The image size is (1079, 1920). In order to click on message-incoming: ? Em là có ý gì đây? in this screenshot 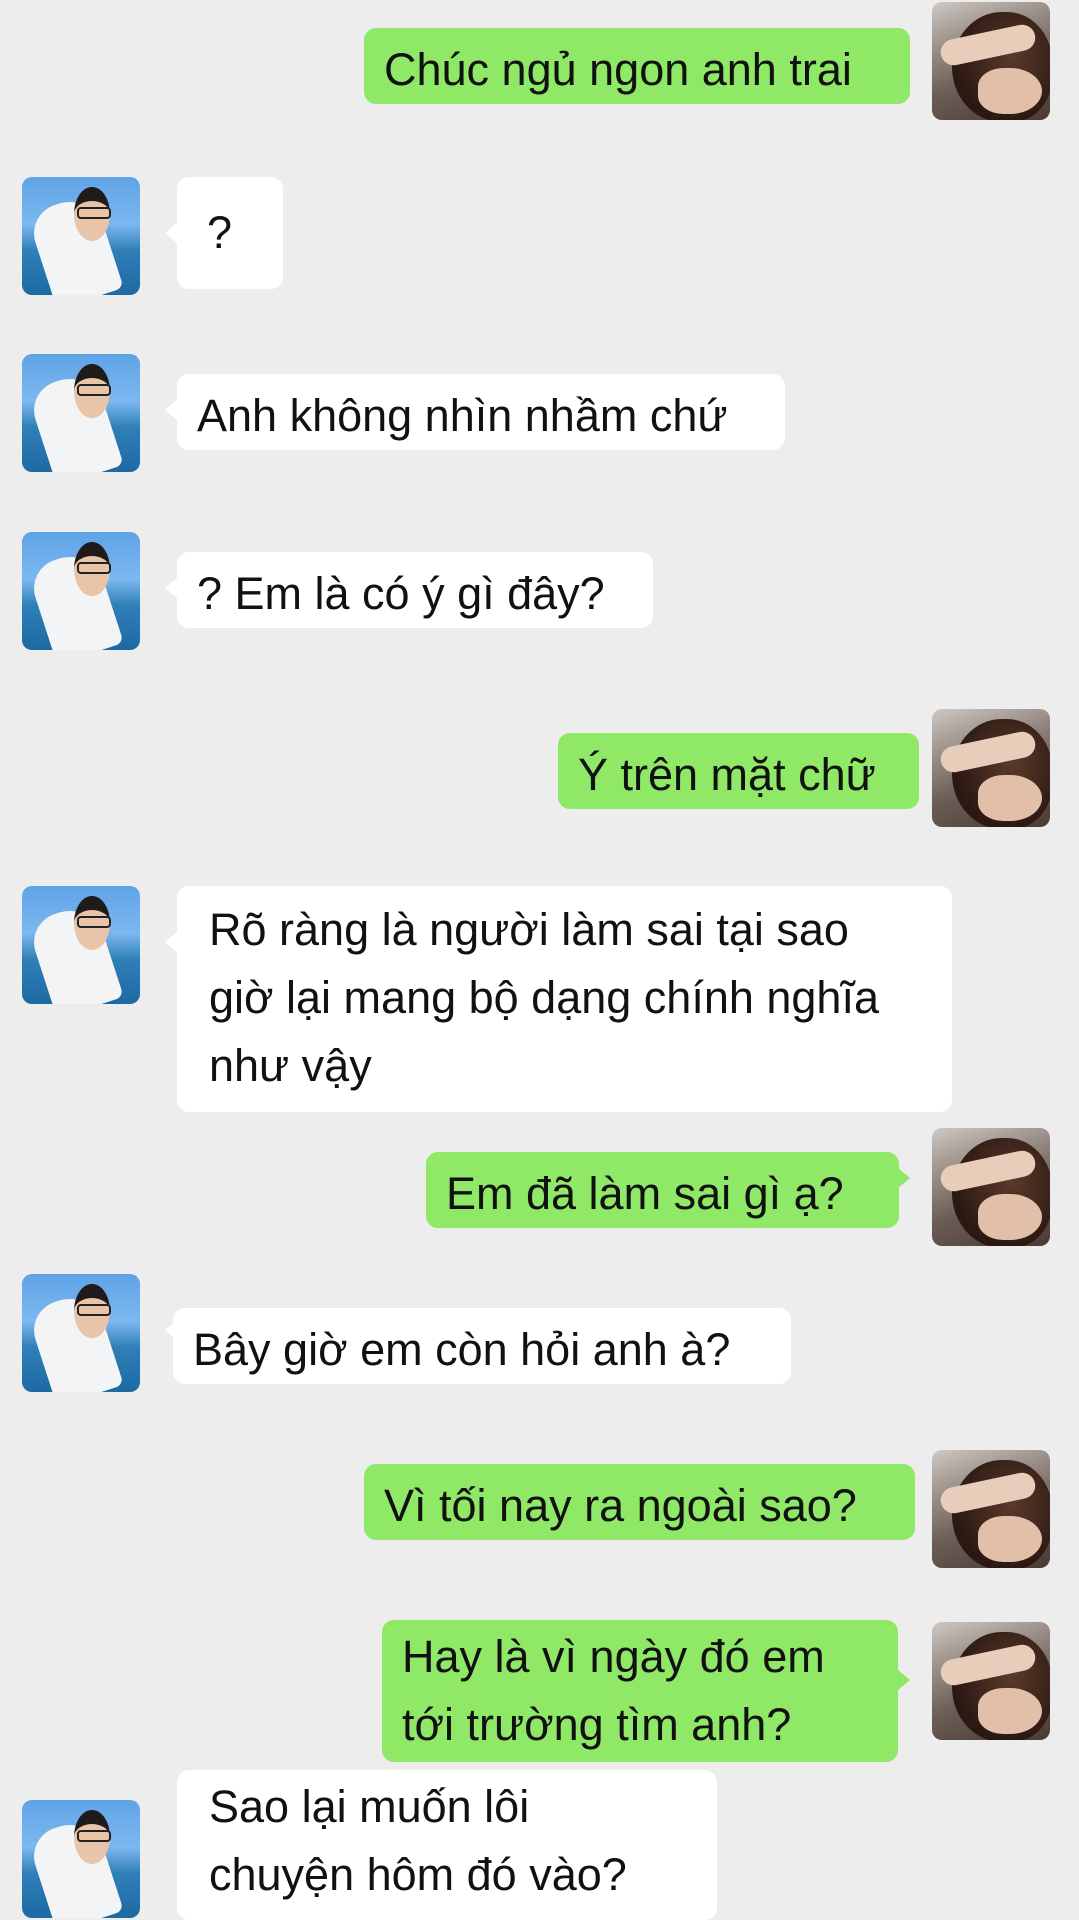, I will do `click(539, 592)`.